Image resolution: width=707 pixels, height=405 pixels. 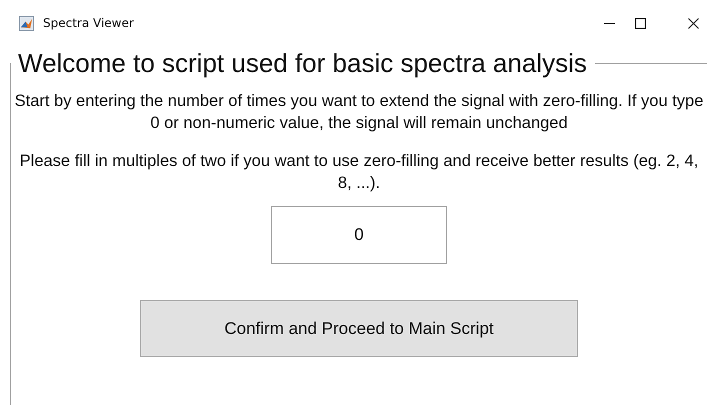 I want to click on input-field: 0, so click(x=359, y=235).